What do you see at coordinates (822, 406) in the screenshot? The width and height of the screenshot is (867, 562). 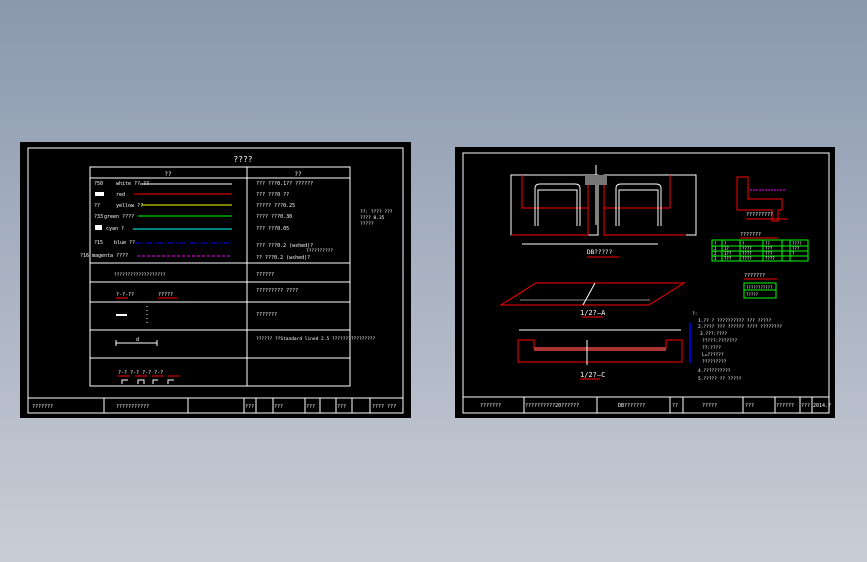 I see `svg-text: 2014.?` at bounding box center [822, 406].